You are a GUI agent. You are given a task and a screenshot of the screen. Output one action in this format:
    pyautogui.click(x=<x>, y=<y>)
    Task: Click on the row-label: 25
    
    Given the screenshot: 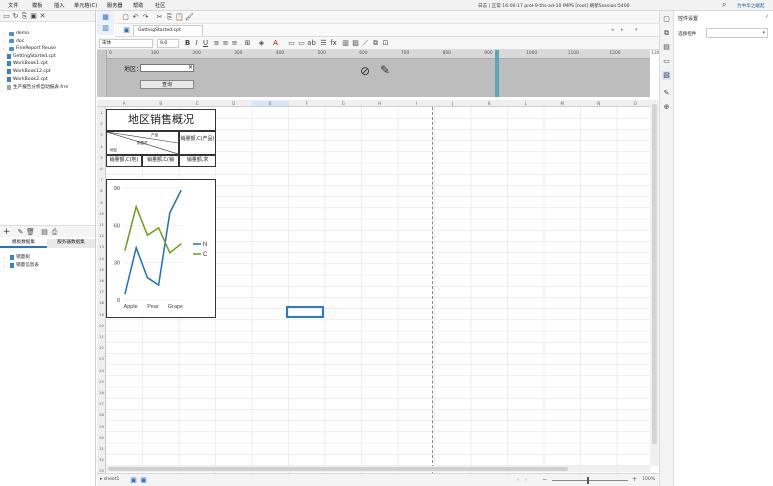 What is the action you would take?
    pyautogui.click(x=101, y=381)
    